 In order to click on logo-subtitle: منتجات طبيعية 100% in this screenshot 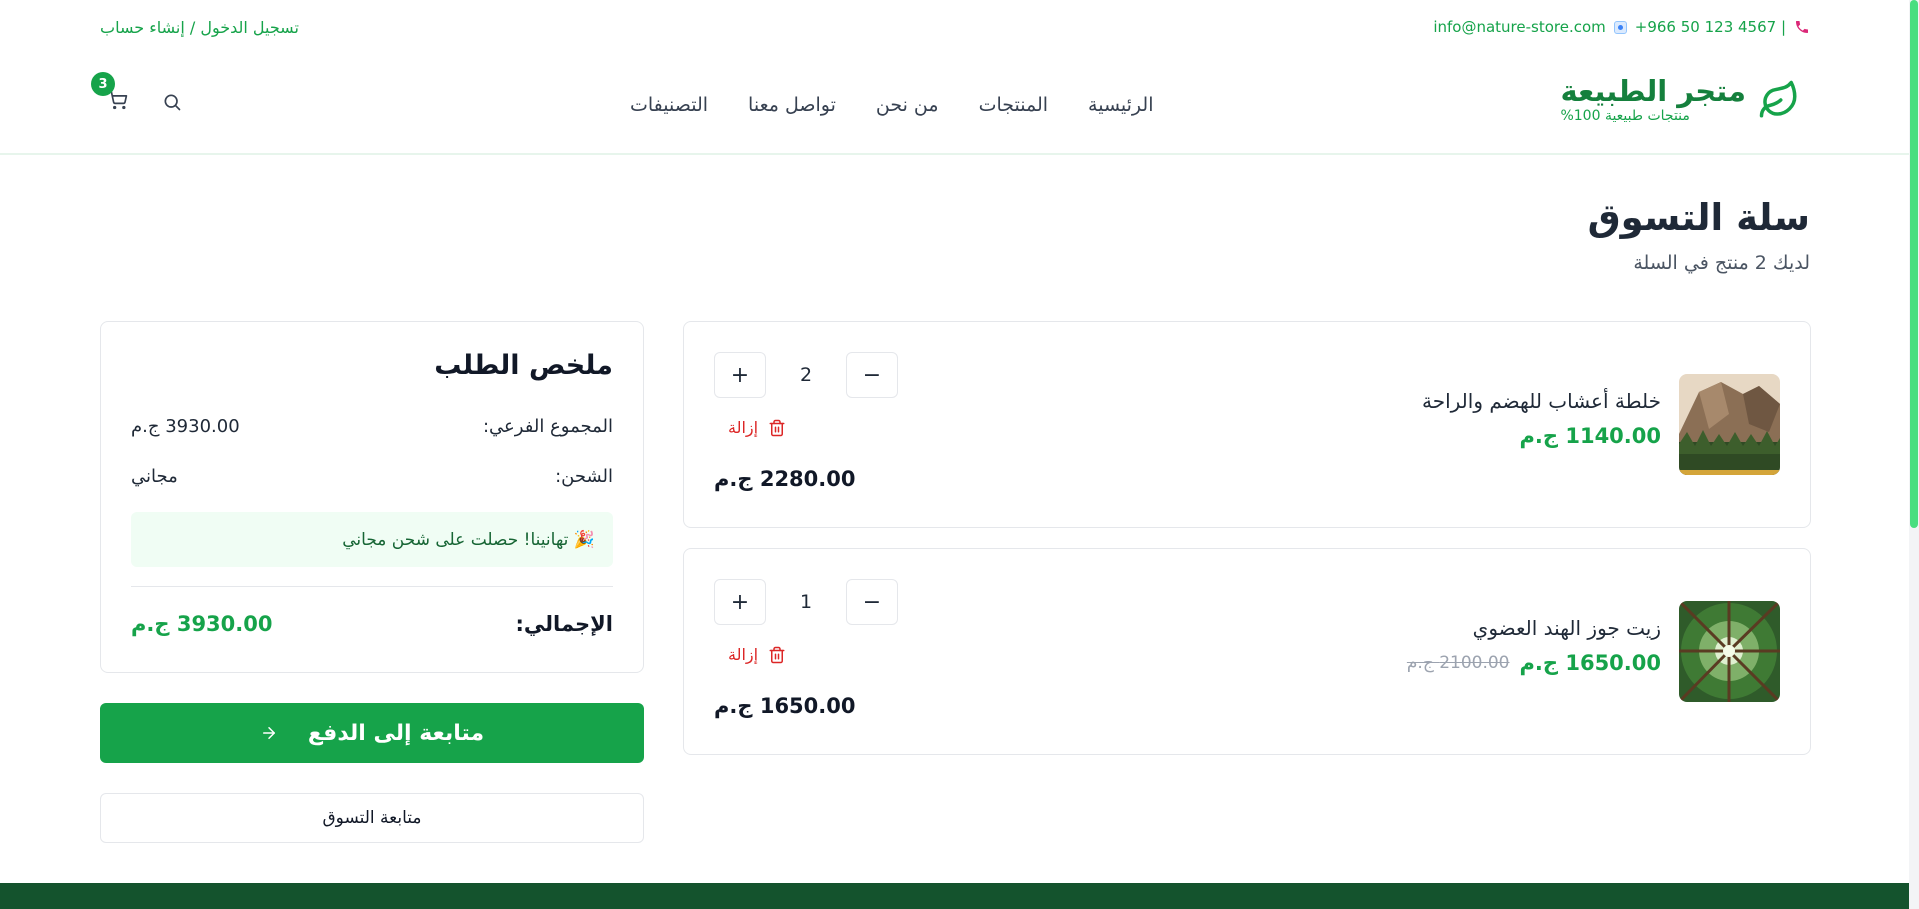, I will do `click(1625, 115)`.